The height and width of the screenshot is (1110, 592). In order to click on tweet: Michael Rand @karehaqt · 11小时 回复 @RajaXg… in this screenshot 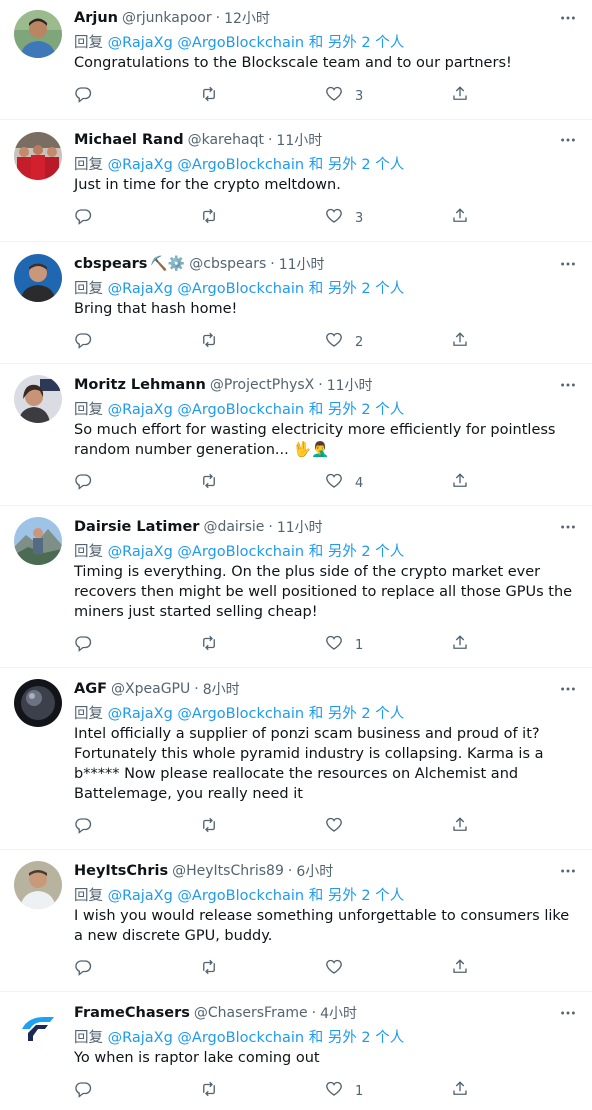, I will do `click(296, 181)`.